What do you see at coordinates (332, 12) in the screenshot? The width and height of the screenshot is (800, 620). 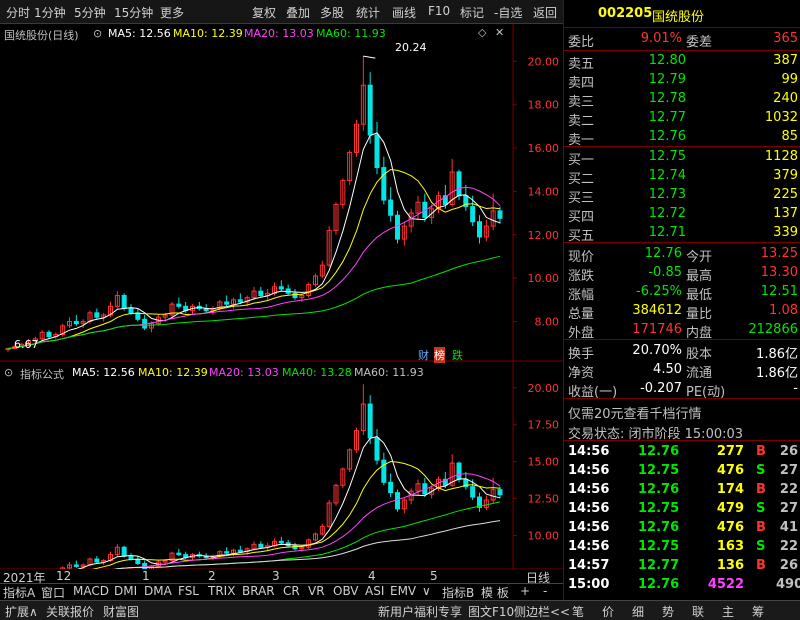 I see `toolbar-multi-stock: 多股` at bounding box center [332, 12].